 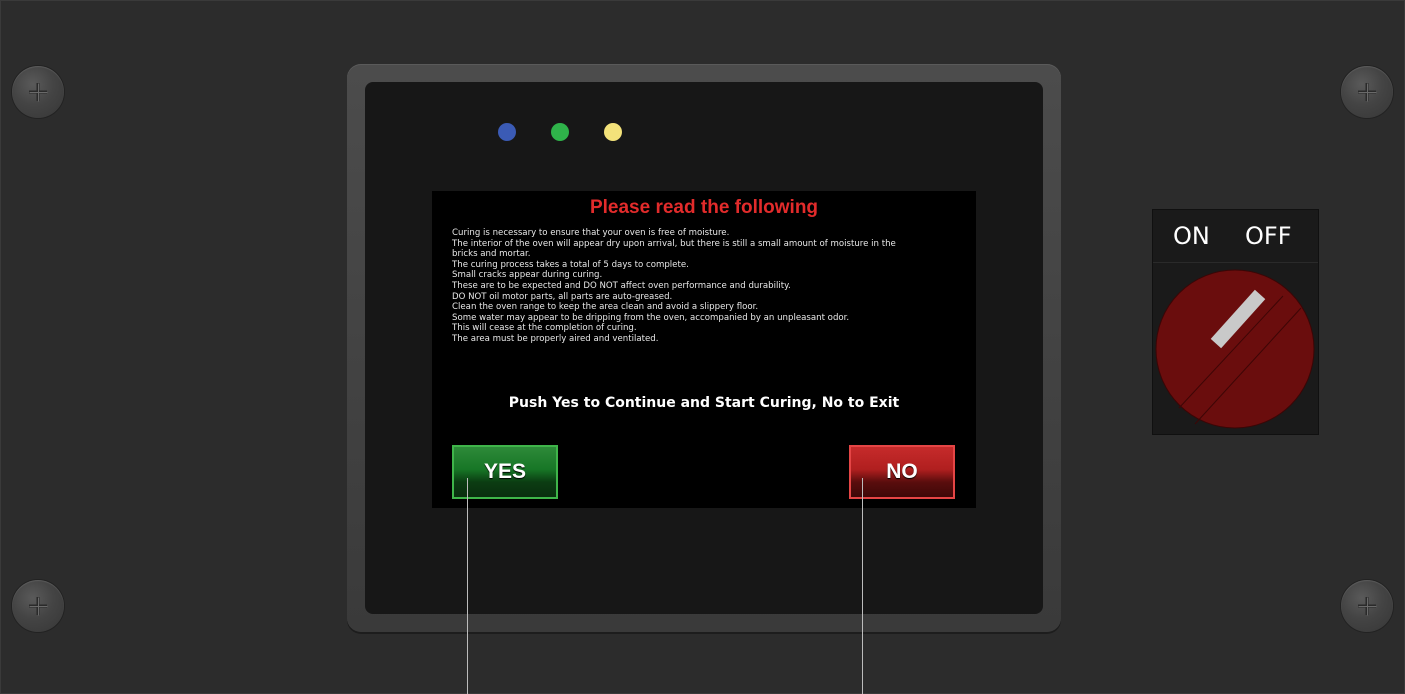 I want to click on dialog-line: bricks and mortar., so click(x=491, y=254).